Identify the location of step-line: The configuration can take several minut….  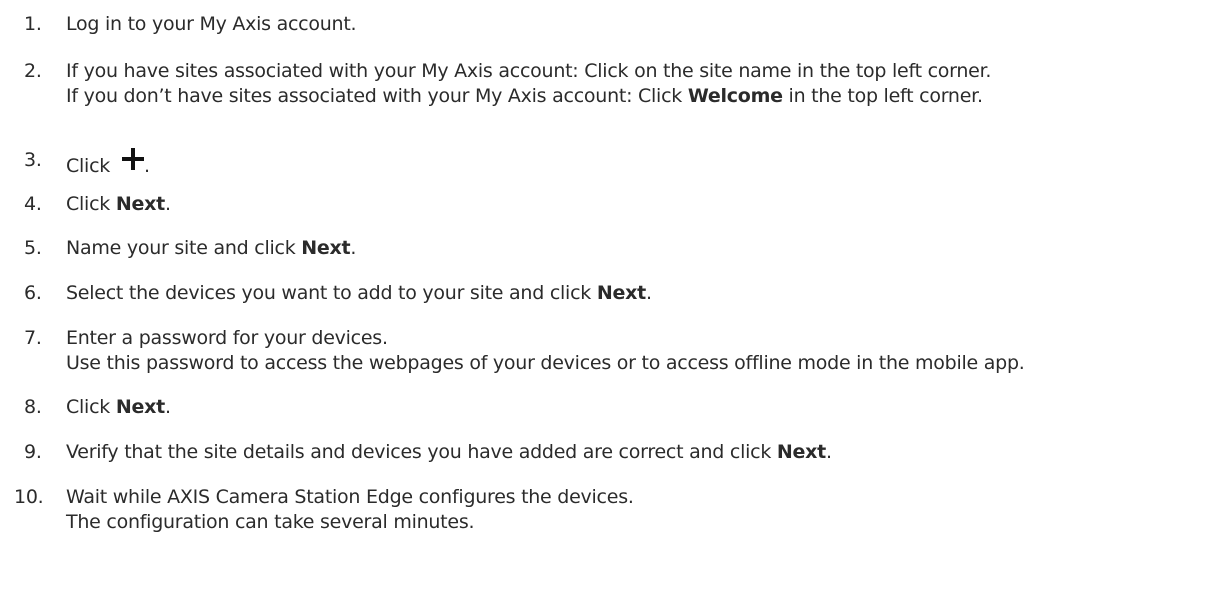
(270, 522).